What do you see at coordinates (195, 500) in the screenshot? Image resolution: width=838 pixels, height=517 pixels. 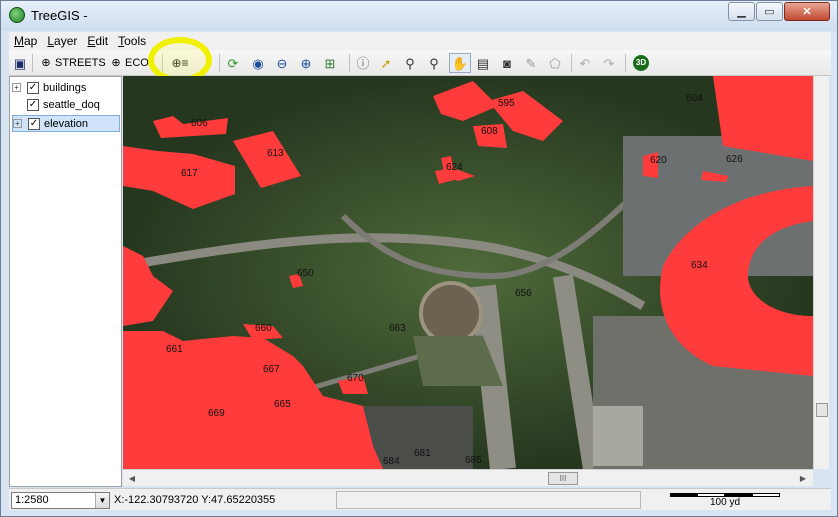 I see `coordinate-readout: X:-122.30793720 Y:47.65220355` at bounding box center [195, 500].